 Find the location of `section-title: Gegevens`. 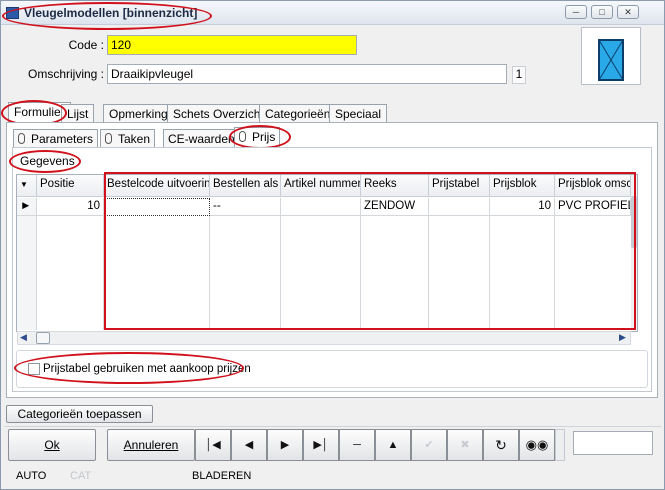

section-title: Gegevens is located at coordinates (47, 161).